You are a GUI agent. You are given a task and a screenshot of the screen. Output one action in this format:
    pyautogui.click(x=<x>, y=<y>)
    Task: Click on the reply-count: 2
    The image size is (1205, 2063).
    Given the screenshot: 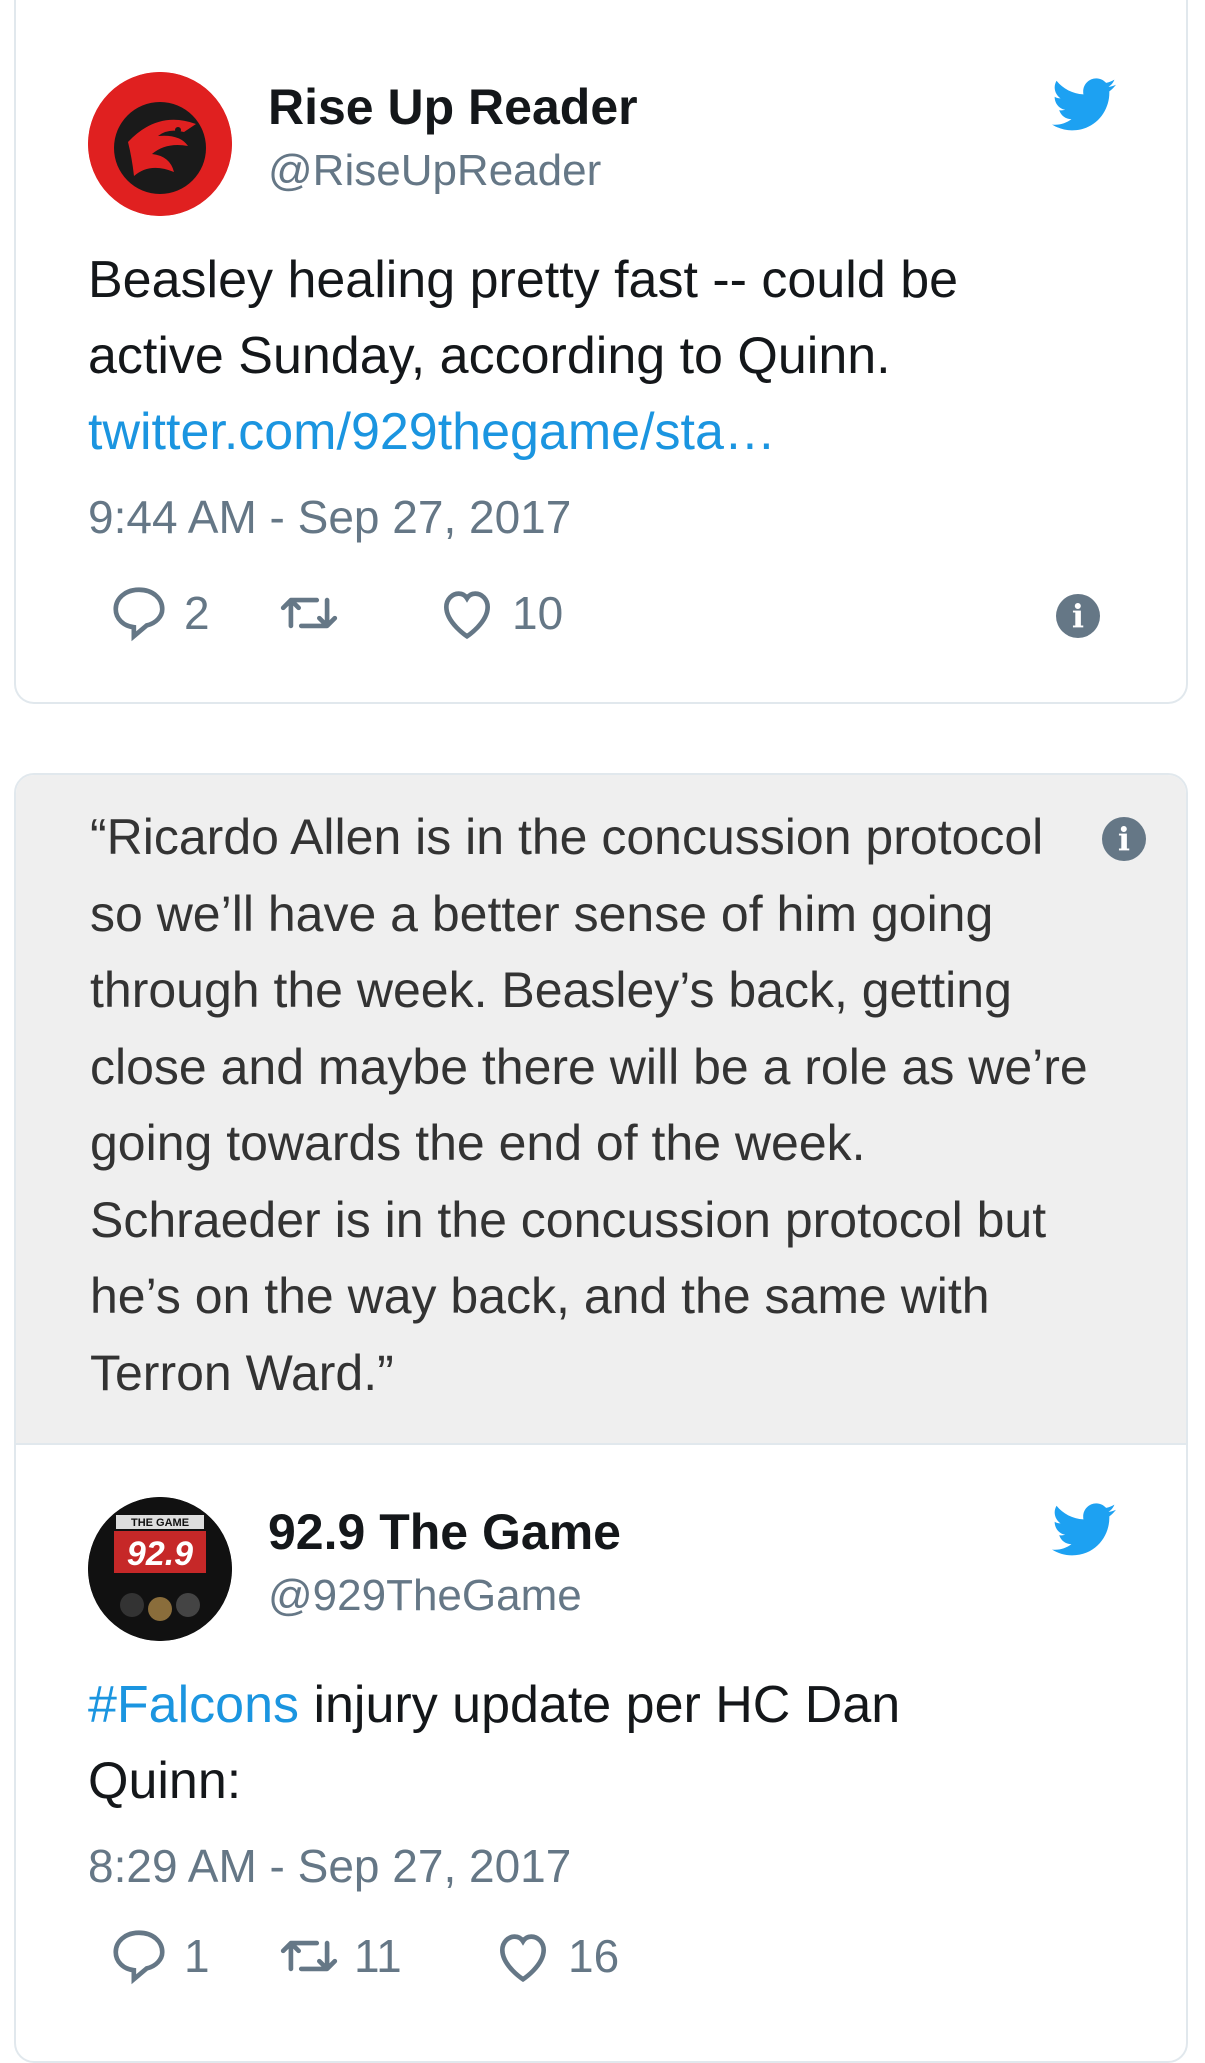 What is the action you would take?
    pyautogui.click(x=197, y=613)
    